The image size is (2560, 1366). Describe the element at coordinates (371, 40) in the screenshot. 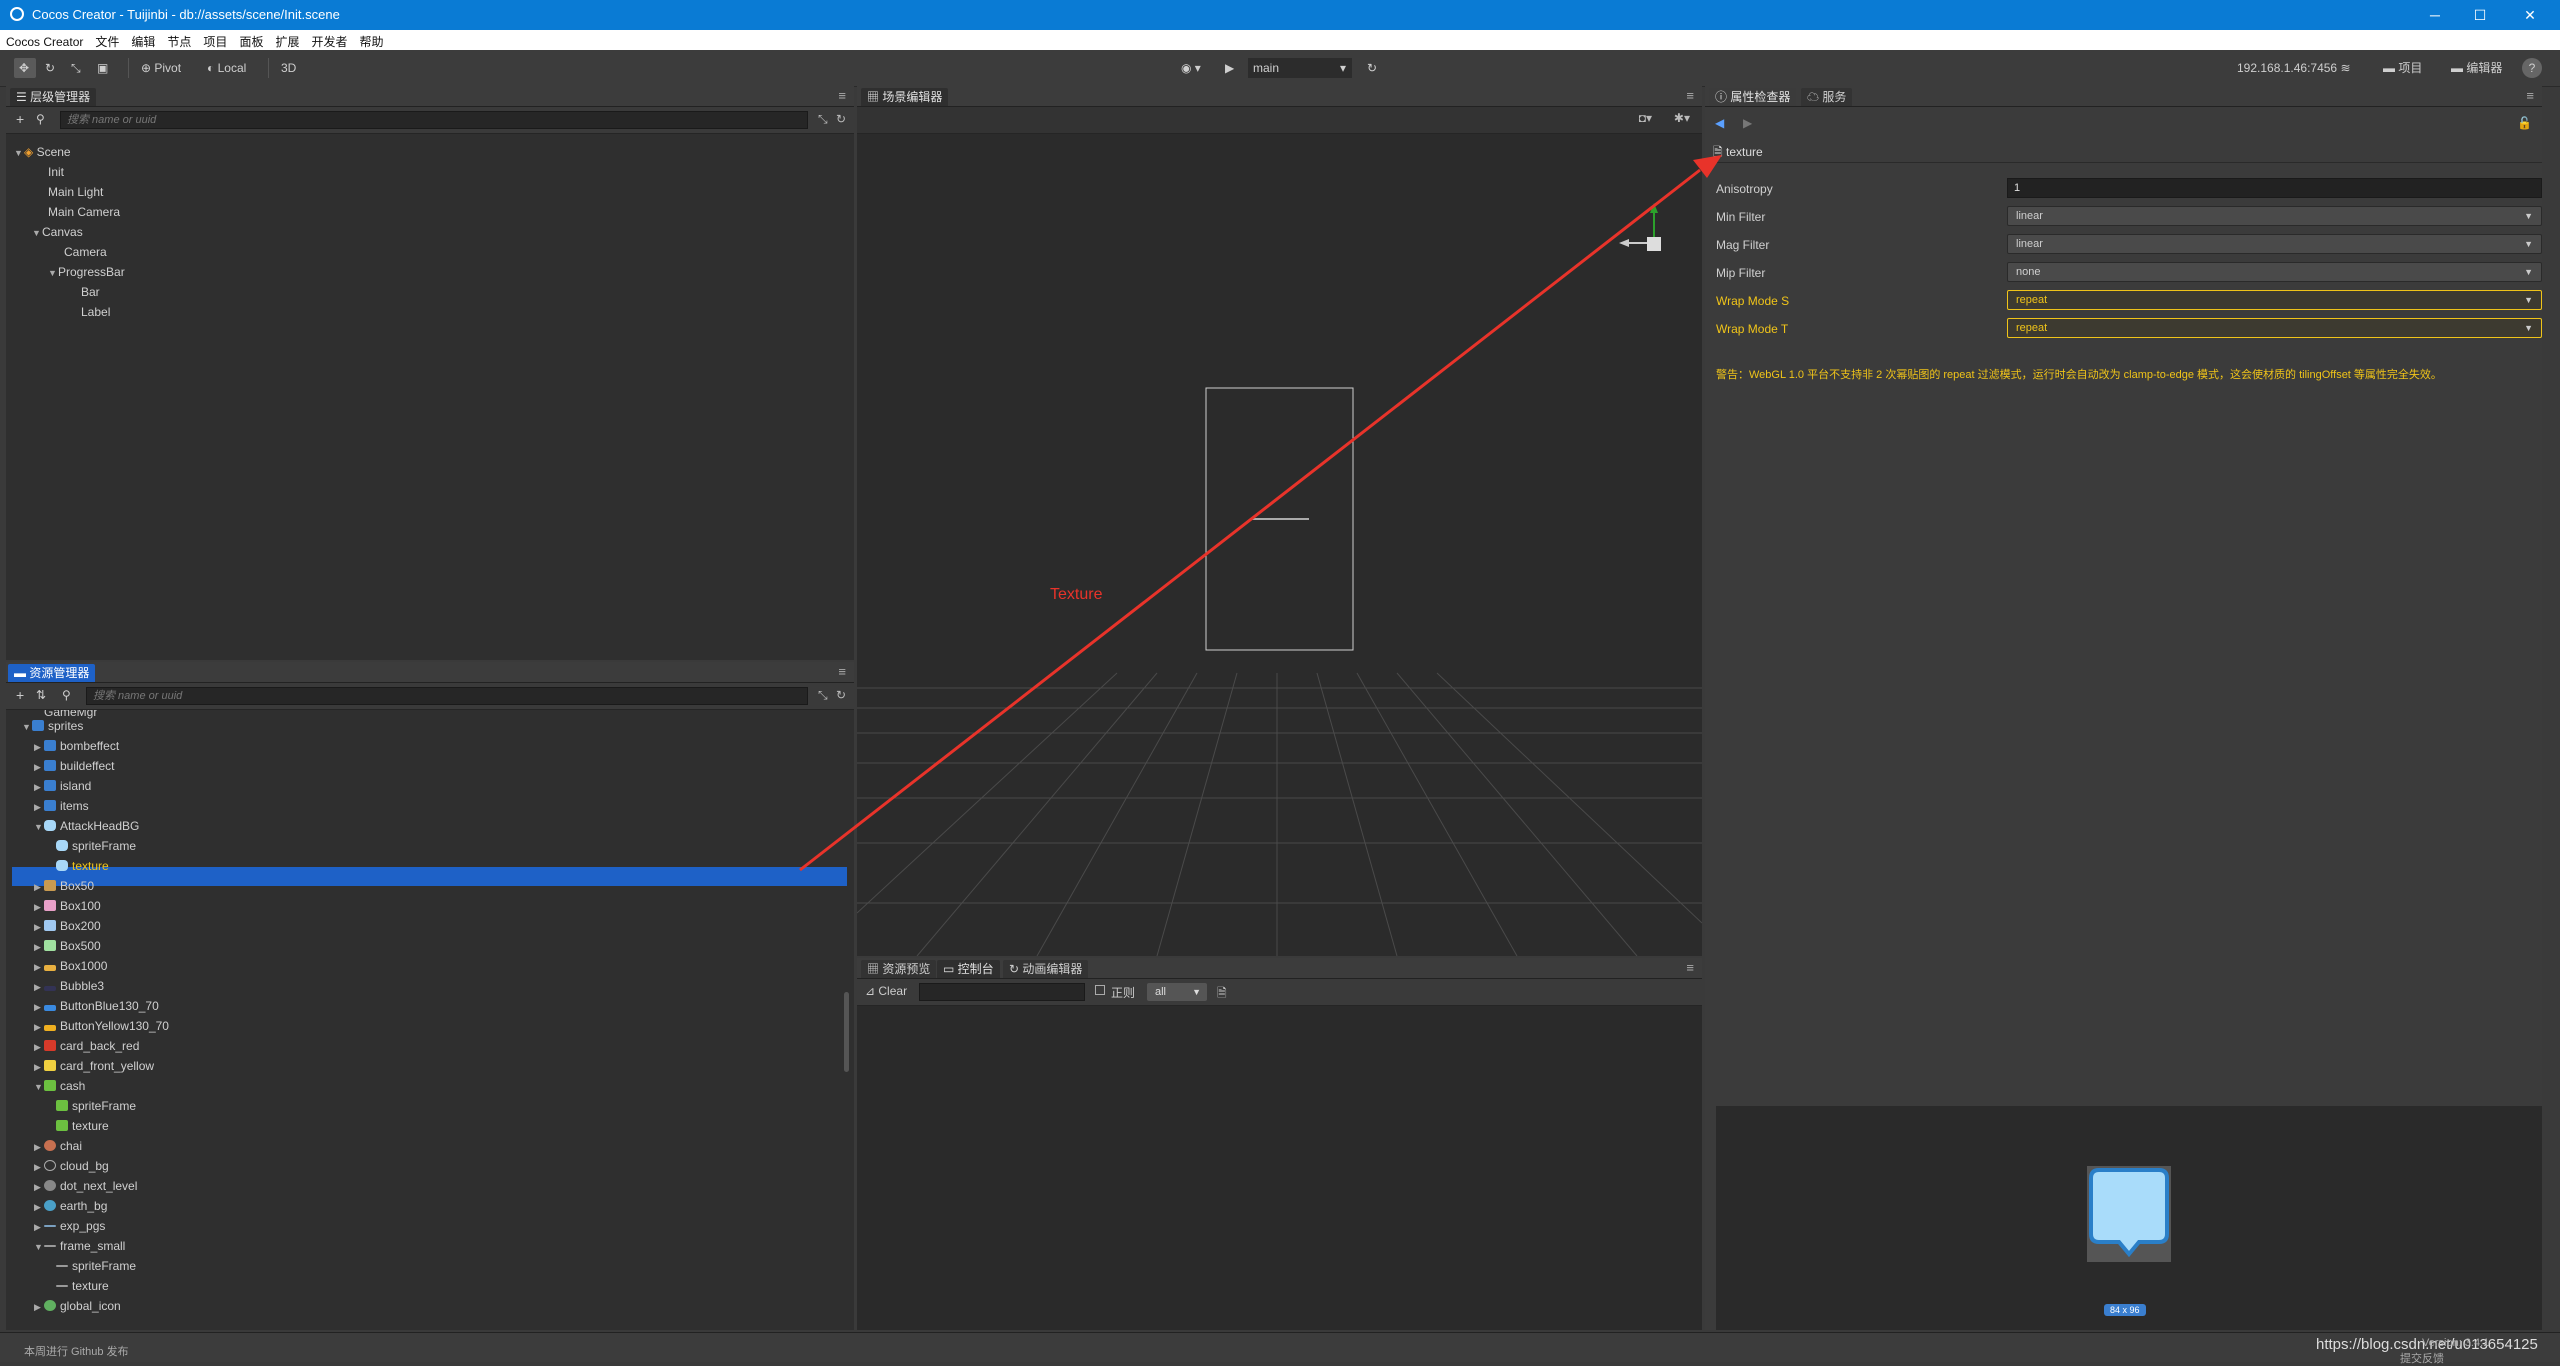

I see `menu-help: 帮助` at that location.